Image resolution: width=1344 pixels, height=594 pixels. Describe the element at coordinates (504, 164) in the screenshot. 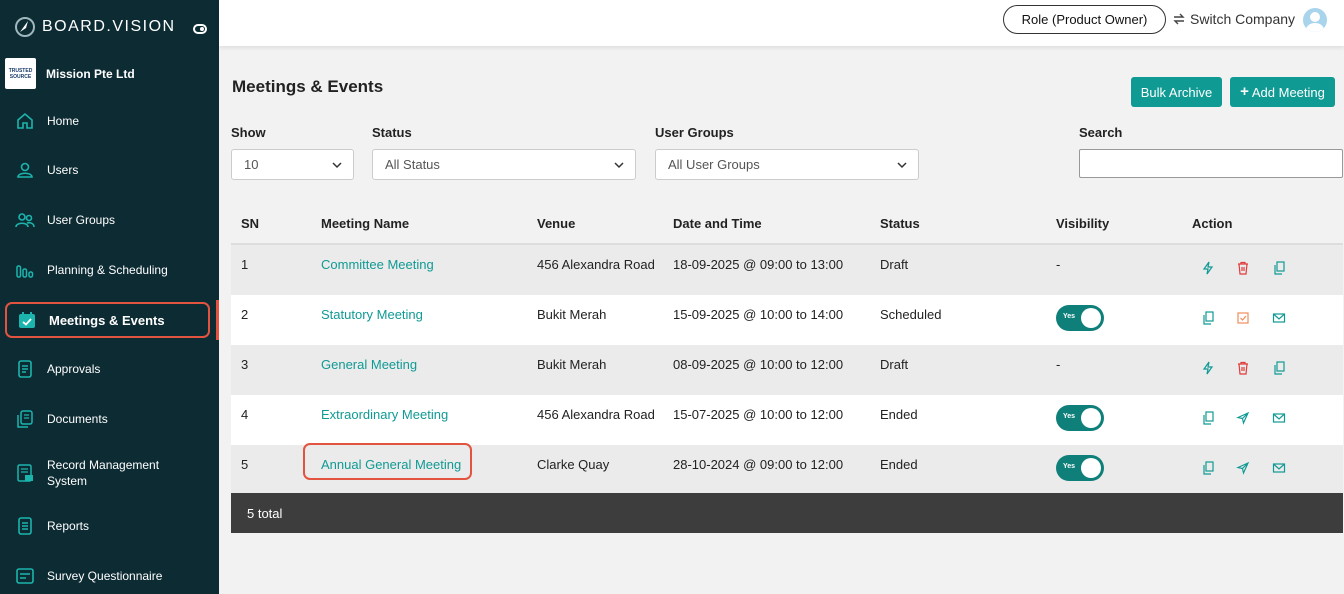

I see `status-select: All Status` at that location.